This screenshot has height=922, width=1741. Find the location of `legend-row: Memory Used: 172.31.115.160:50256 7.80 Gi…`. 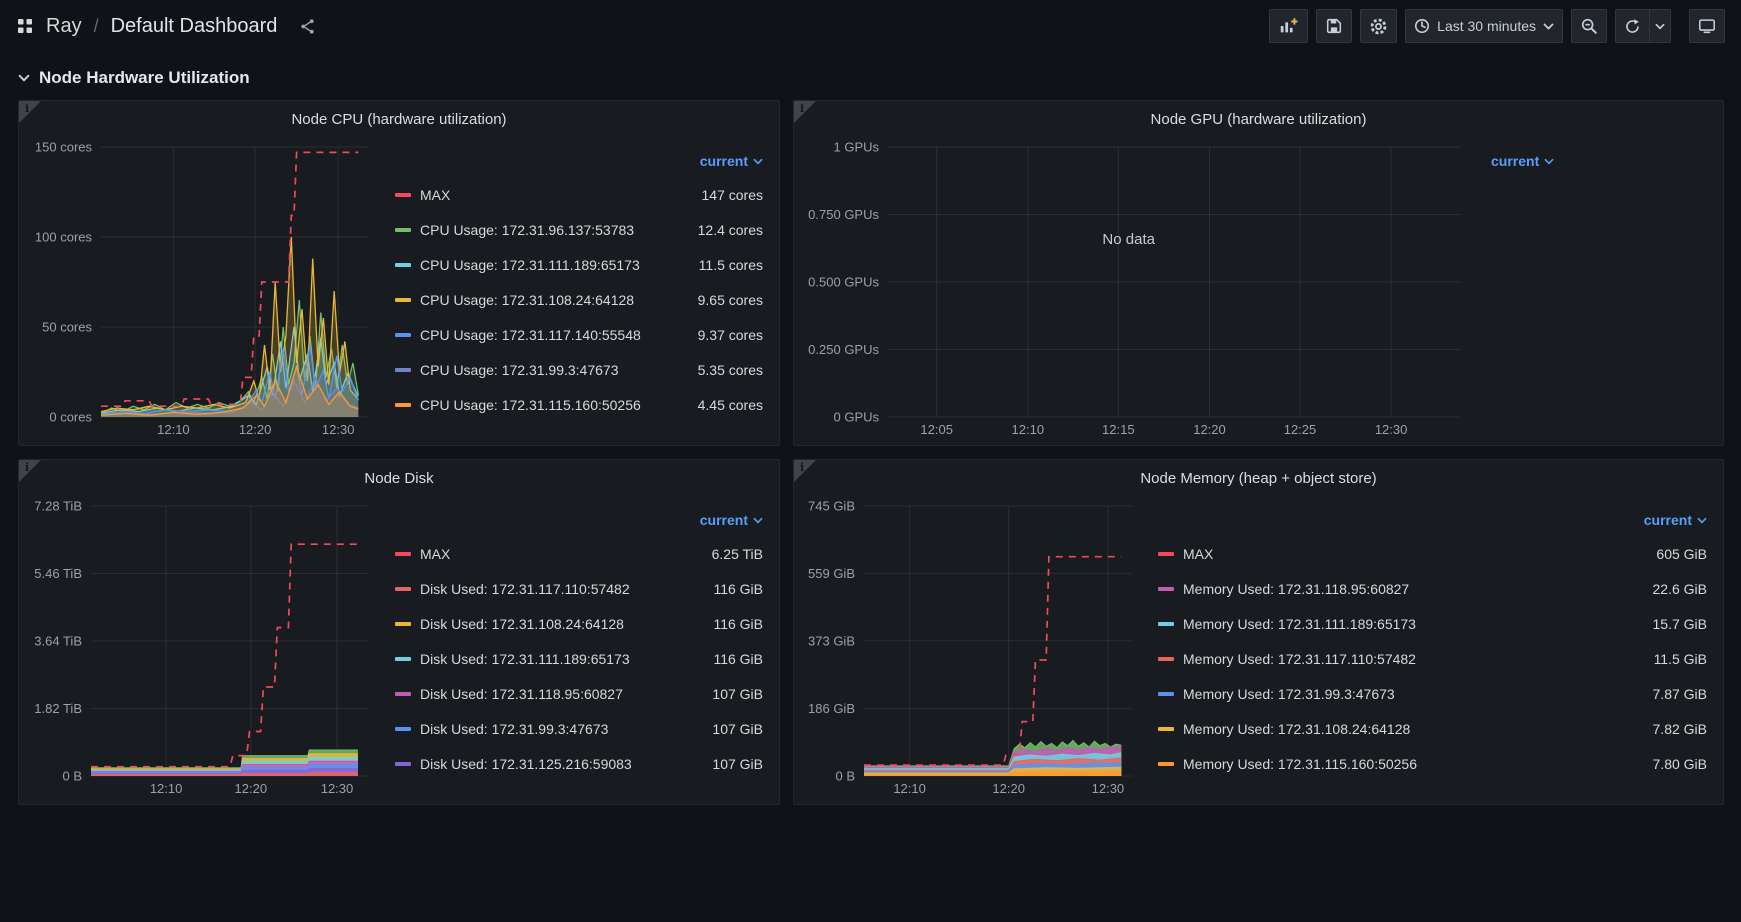

legend-row: Memory Used: 172.31.115.160:50256 7.80 Gi… is located at coordinates (1432, 763).